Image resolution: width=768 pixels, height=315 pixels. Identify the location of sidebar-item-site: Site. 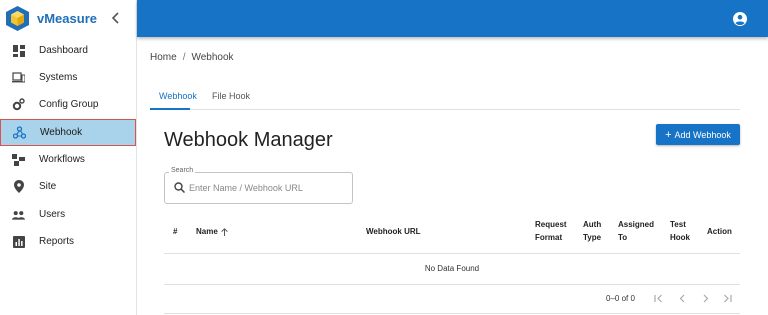
(68, 186).